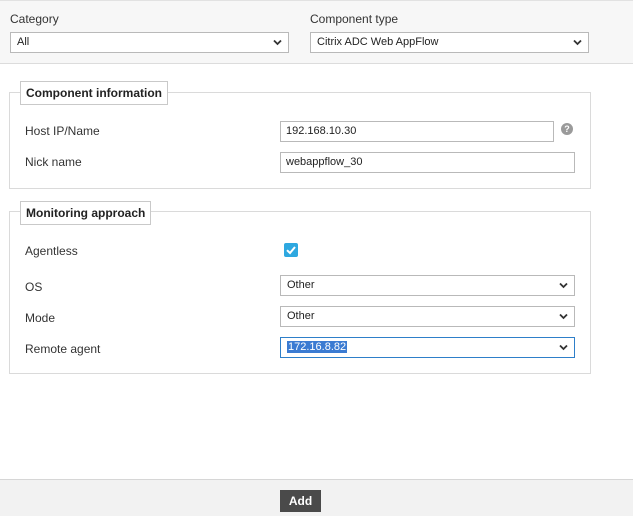  What do you see at coordinates (86, 213) in the screenshot?
I see `monitoring-approach-legend: Monitoring approach` at bounding box center [86, 213].